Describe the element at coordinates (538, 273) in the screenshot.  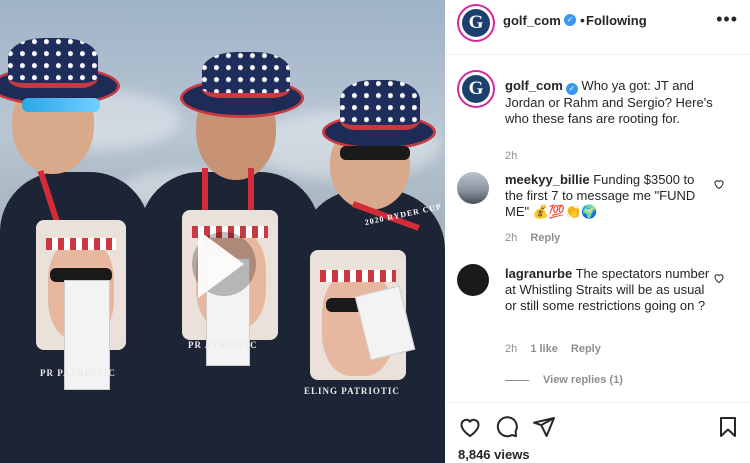
I see `comment-username: lagranurbe` at that location.